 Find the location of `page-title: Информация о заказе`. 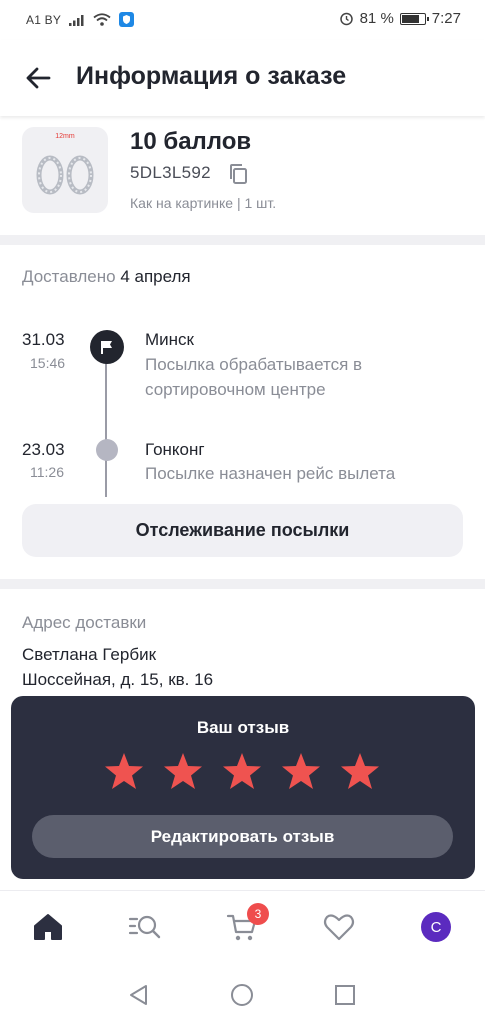

page-title: Информация о заказе is located at coordinates (211, 76).